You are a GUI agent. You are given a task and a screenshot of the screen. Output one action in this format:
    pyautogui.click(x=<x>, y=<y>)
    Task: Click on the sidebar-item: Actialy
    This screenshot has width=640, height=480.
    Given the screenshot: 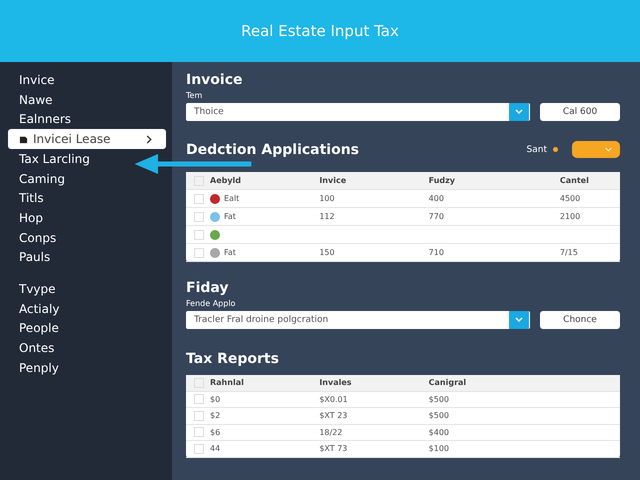 What is the action you would take?
    pyautogui.click(x=37, y=308)
    